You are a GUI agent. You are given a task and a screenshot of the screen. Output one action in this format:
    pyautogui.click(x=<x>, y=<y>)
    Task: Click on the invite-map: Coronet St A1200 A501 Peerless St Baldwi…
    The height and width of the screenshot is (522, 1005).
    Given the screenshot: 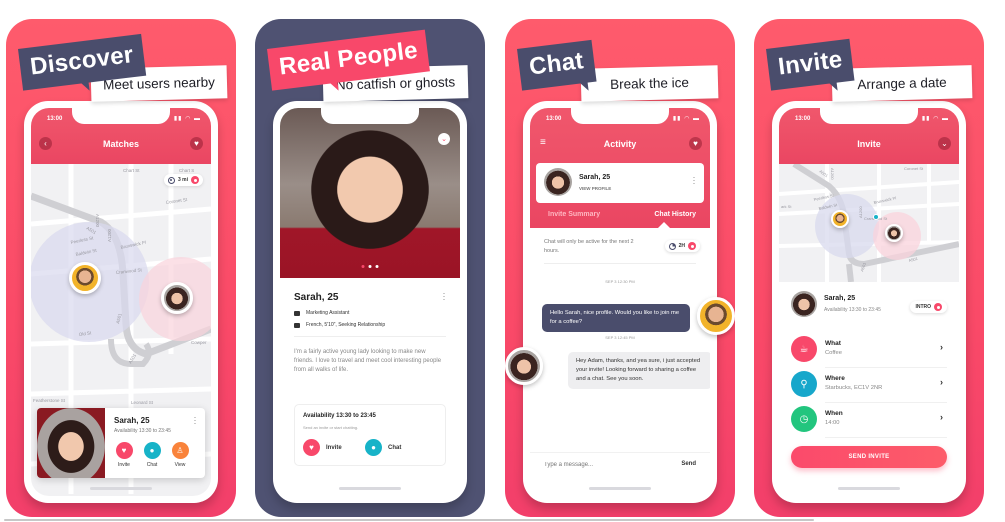 What is the action you would take?
    pyautogui.click(x=869, y=223)
    